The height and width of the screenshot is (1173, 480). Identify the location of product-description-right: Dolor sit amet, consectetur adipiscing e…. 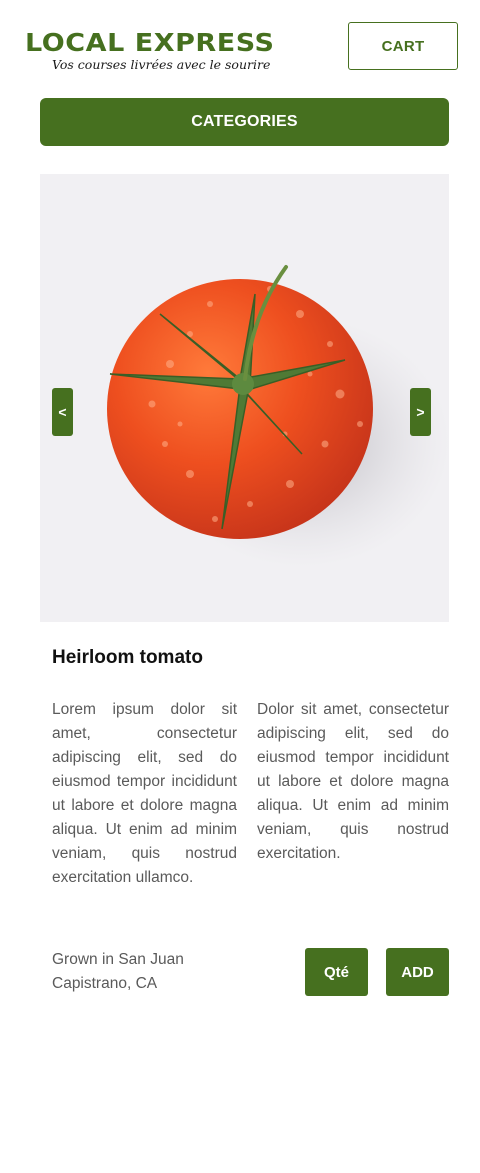
(353, 781).